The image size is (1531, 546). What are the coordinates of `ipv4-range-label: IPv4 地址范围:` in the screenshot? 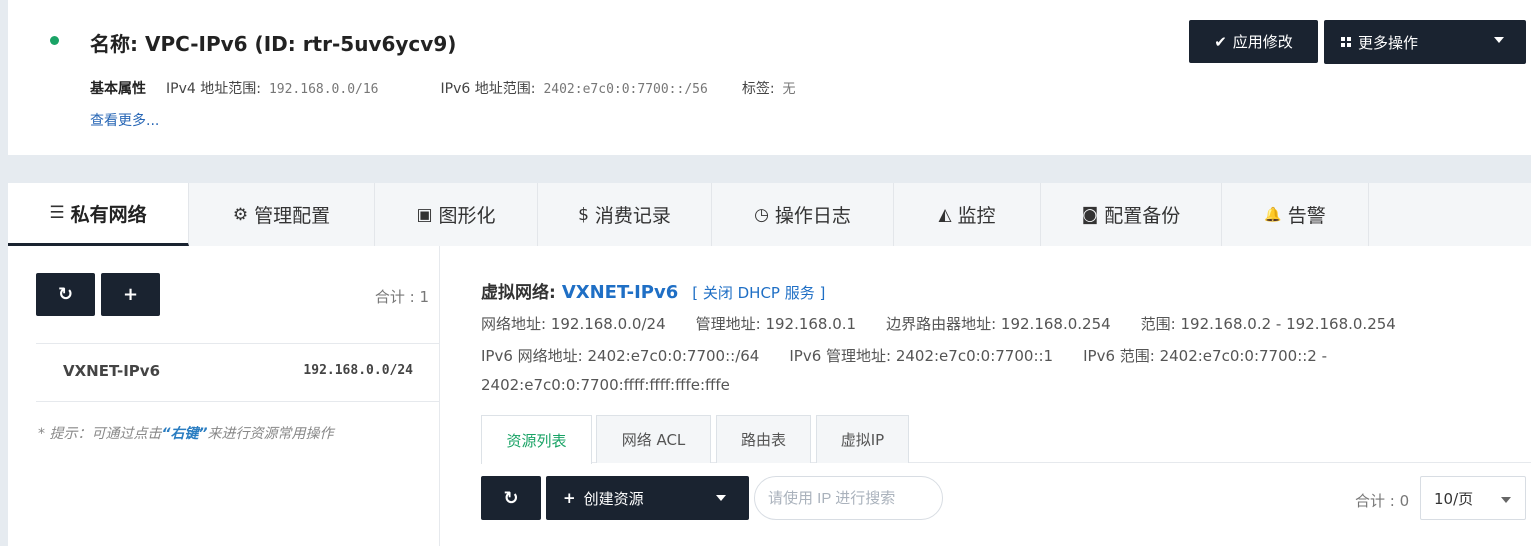 It's located at (213, 89).